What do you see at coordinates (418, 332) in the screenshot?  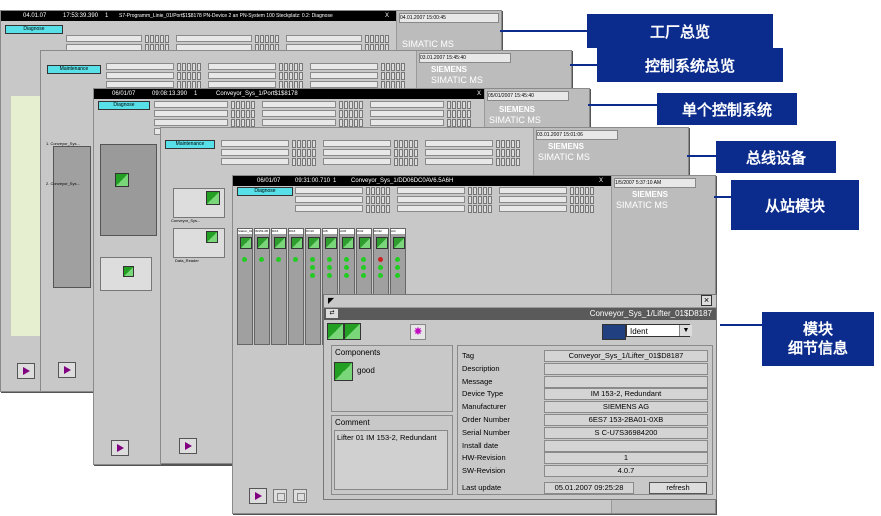 I see `wrench-icon: ✸` at bounding box center [418, 332].